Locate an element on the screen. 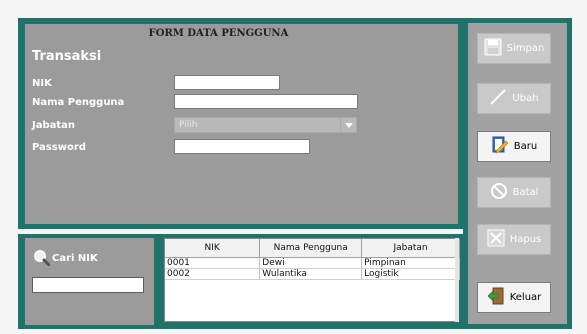 The image size is (587, 334). batal-button: Batal is located at coordinates (514, 192).